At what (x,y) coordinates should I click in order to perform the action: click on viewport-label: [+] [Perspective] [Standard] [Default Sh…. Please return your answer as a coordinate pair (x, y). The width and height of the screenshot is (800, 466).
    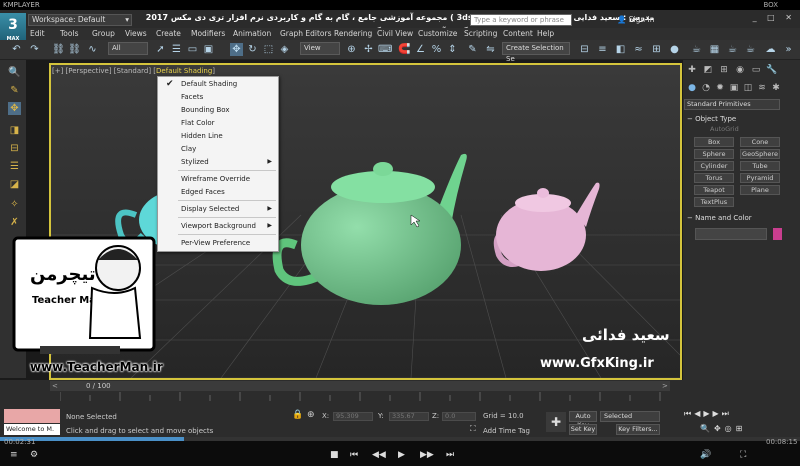
    Looking at the image, I should click on (133, 71).